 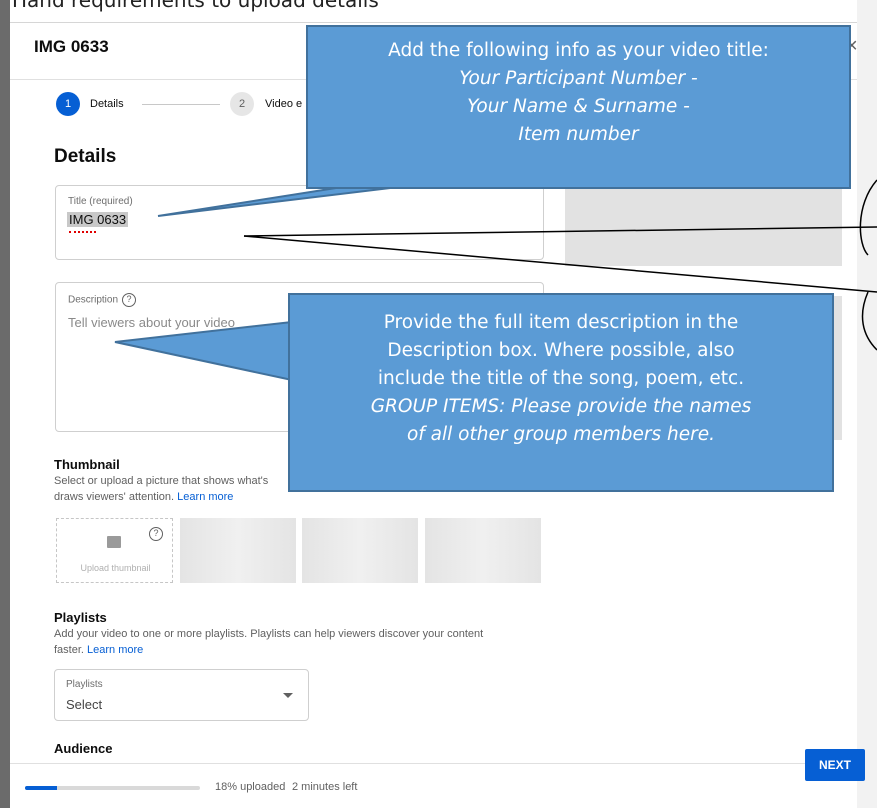 What do you see at coordinates (561, 434) in the screenshot?
I see `description-callout-line5: of all other group members here.` at bounding box center [561, 434].